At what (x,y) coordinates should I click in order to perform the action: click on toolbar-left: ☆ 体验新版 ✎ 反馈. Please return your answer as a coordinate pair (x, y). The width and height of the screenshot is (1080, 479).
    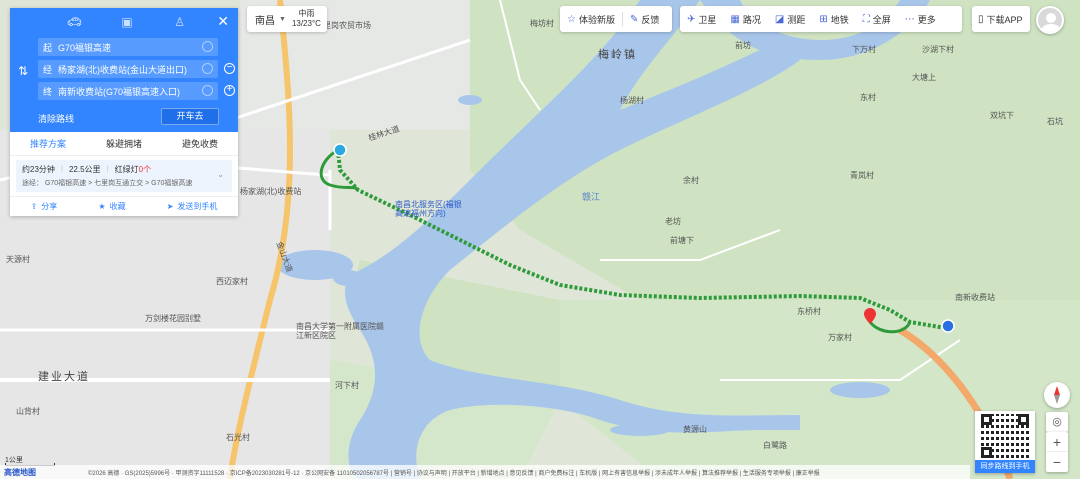
    Looking at the image, I should click on (616, 19).